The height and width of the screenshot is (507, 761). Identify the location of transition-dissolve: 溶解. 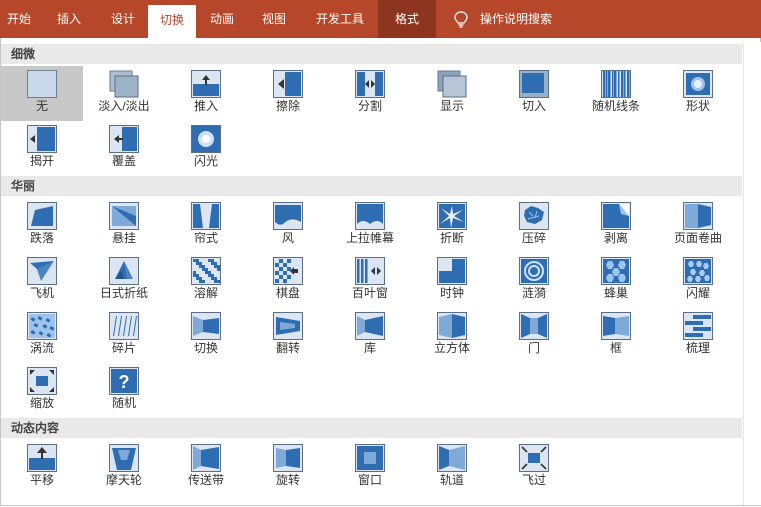
(206, 280).